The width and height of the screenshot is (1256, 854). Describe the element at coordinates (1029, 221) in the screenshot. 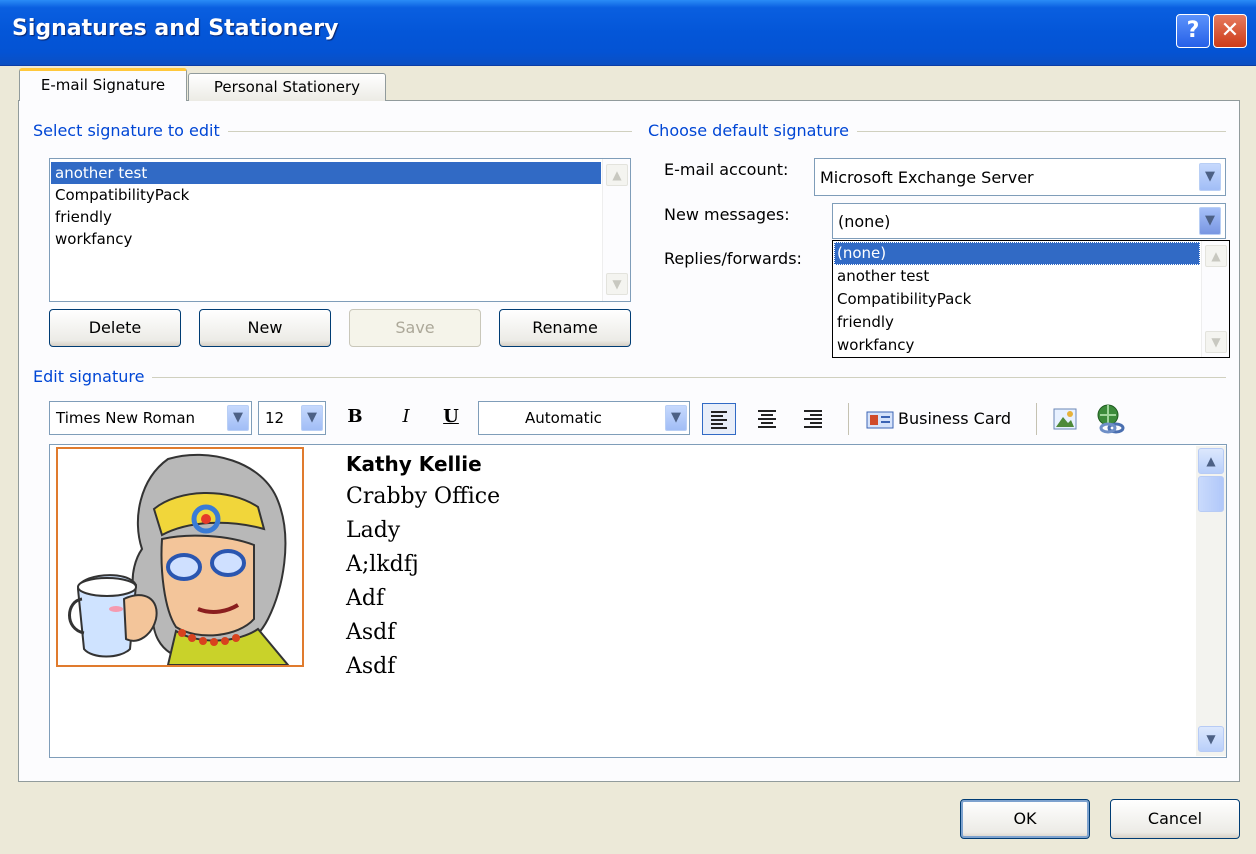

I see `new-messages-select: (none) ▼` at that location.